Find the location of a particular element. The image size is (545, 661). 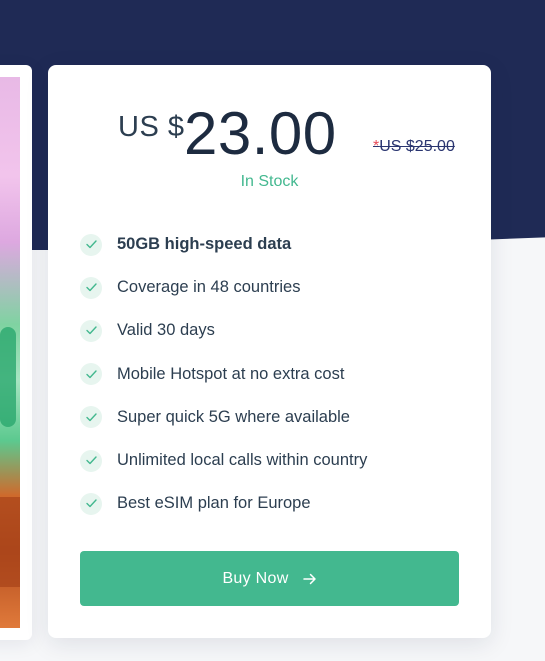

feature-item: Coverage in 48 countries is located at coordinates (275, 287).